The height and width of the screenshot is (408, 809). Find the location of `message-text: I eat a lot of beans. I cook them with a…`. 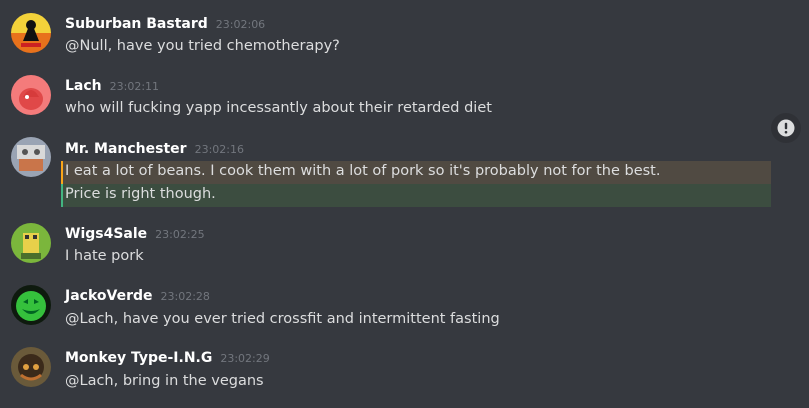

message-text: I eat a lot of beans. I cook them with a… is located at coordinates (363, 171).